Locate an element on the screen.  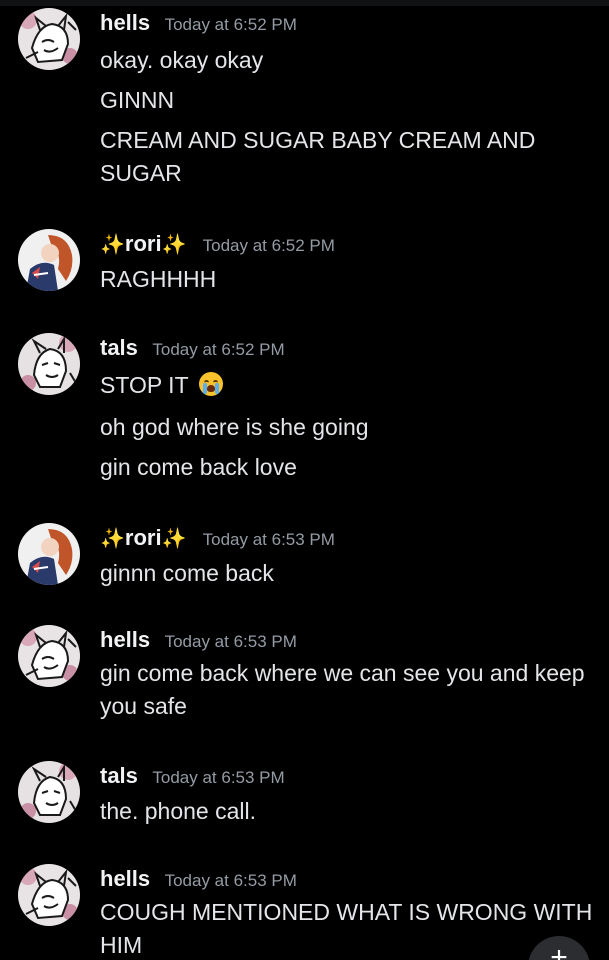
plus-icon: + is located at coordinates (559, 950).